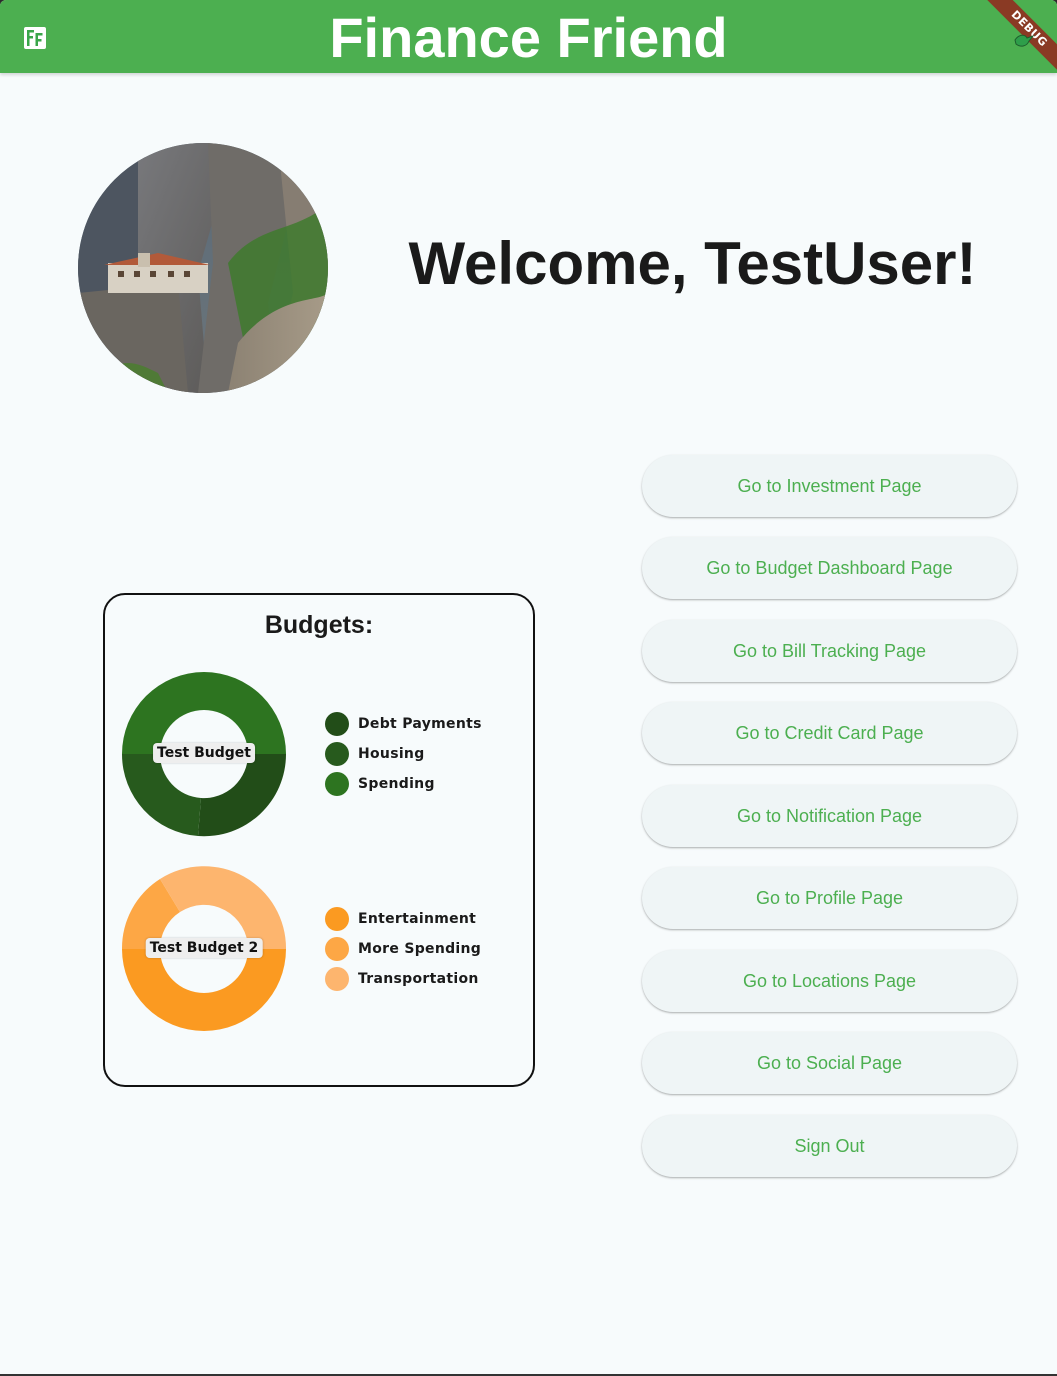 The width and height of the screenshot is (1057, 1376). I want to click on budget-donut-chart: Test Budget 2, so click(204, 949).